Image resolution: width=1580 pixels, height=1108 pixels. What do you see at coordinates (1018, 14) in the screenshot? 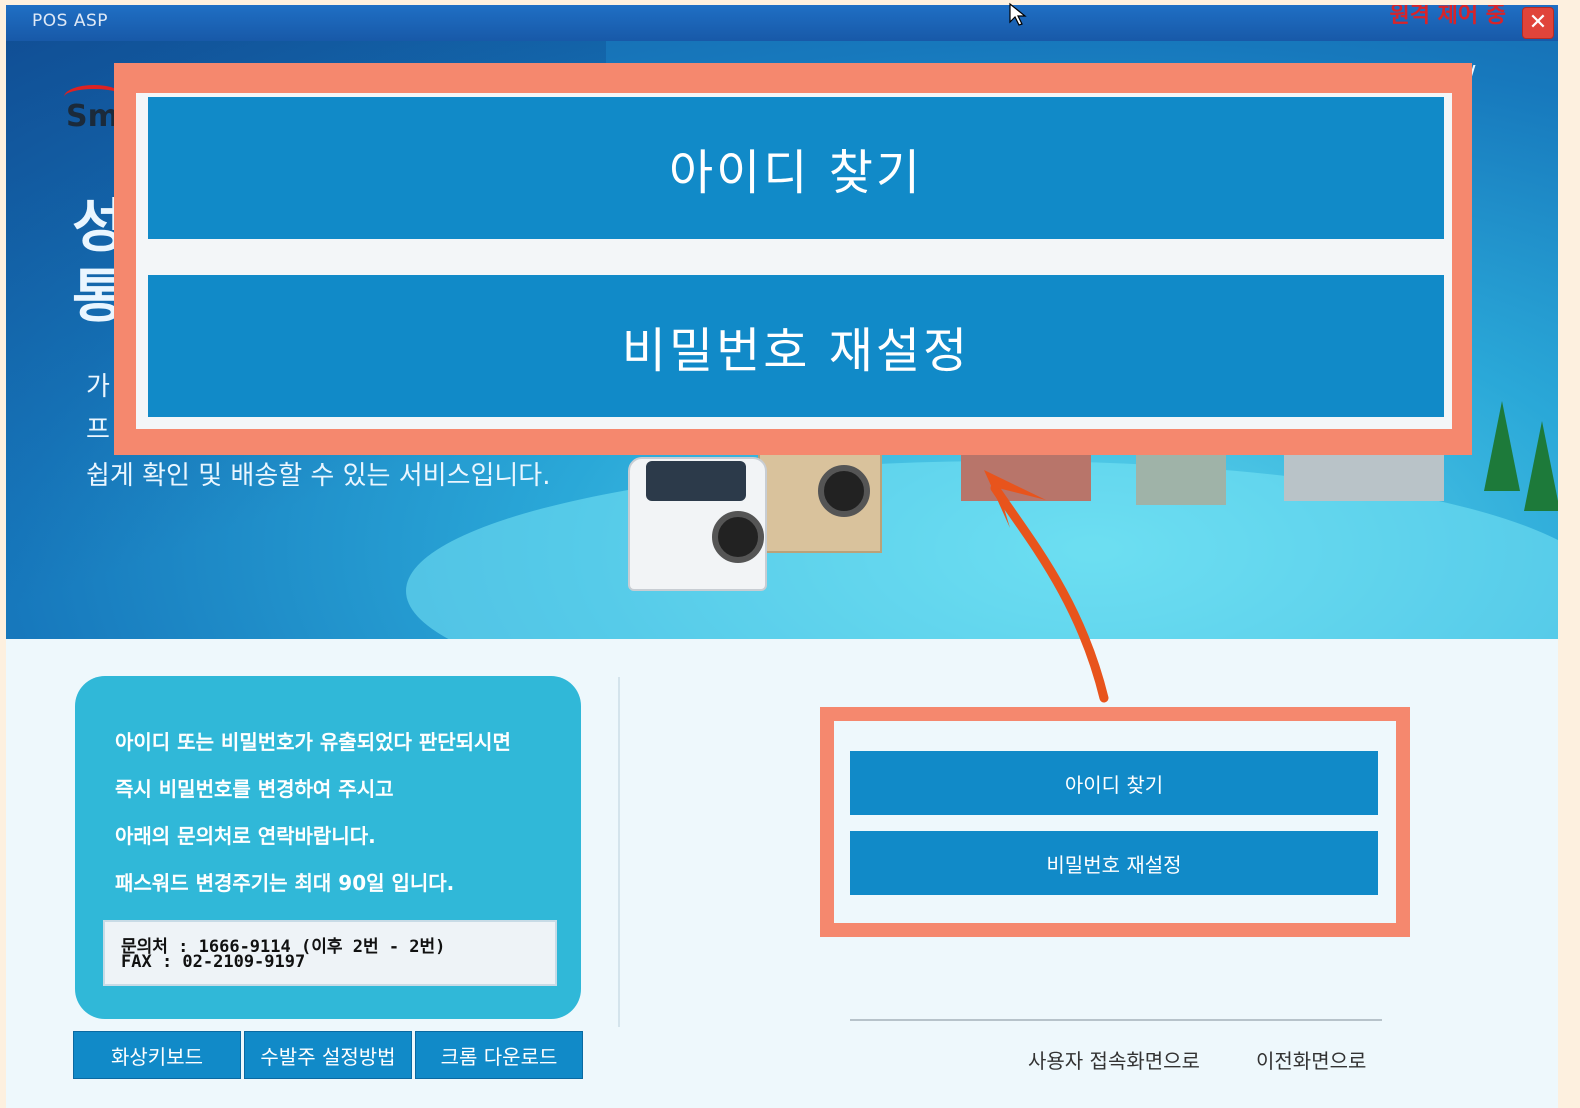
I see `mouse-cursor-icon` at bounding box center [1018, 14].